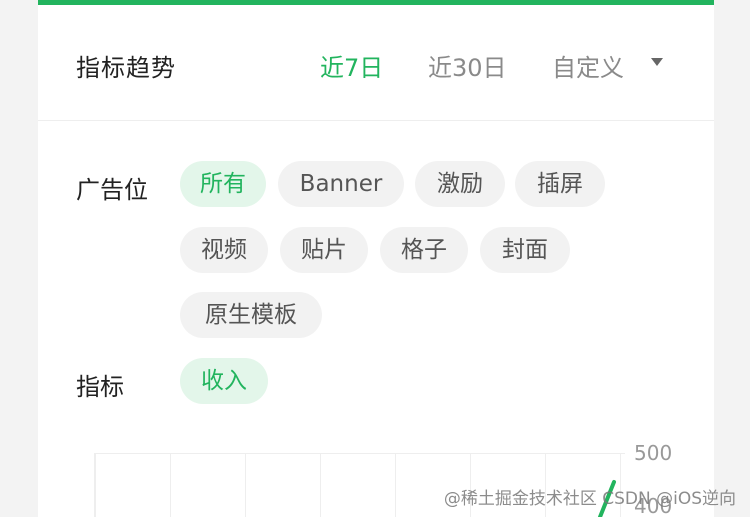 This screenshot has width=750, height=517. Describe the element at coordinates (467, 65) in the screenshot. I see `tab-last-30-days: 近30日` at that location.